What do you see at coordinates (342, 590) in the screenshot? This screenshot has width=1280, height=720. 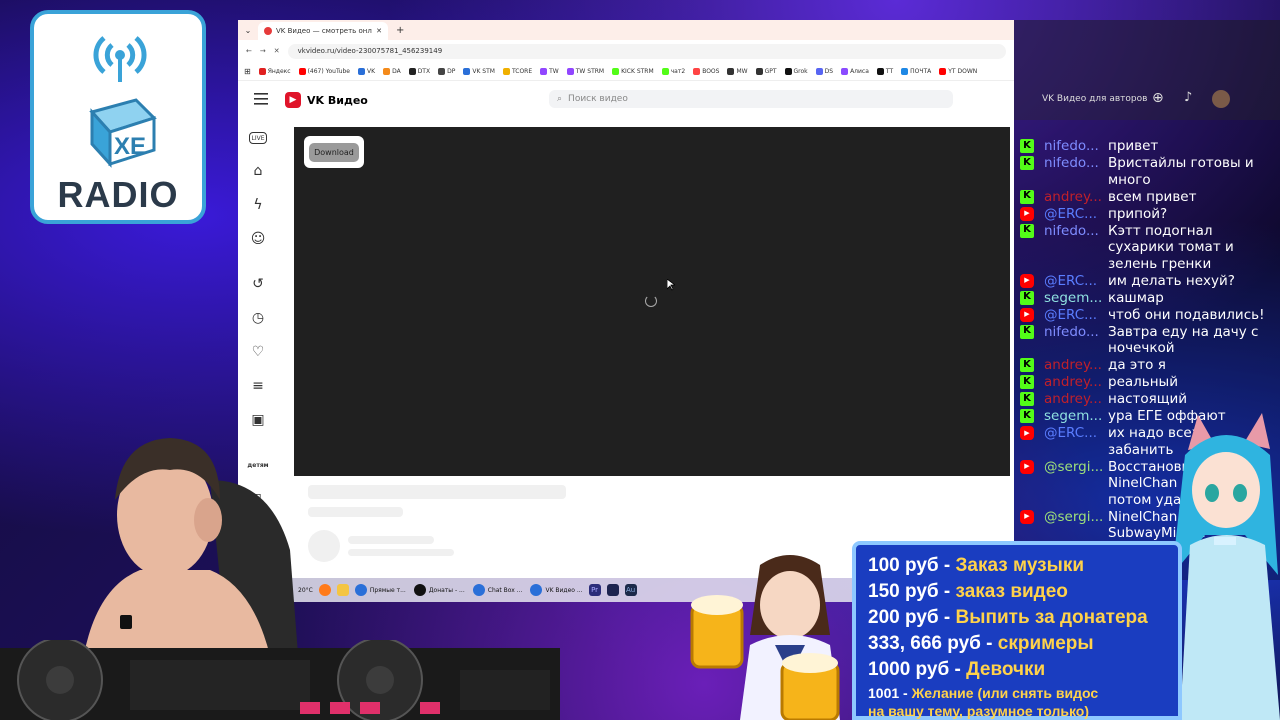 I see `folder-icon` at bounding box center [342, 590].